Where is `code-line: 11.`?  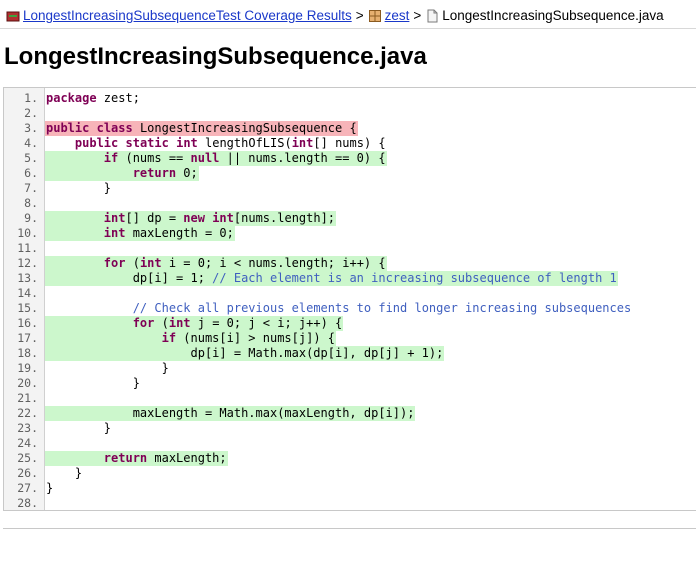 code-line: 11. is located at coordinates (350, 248).